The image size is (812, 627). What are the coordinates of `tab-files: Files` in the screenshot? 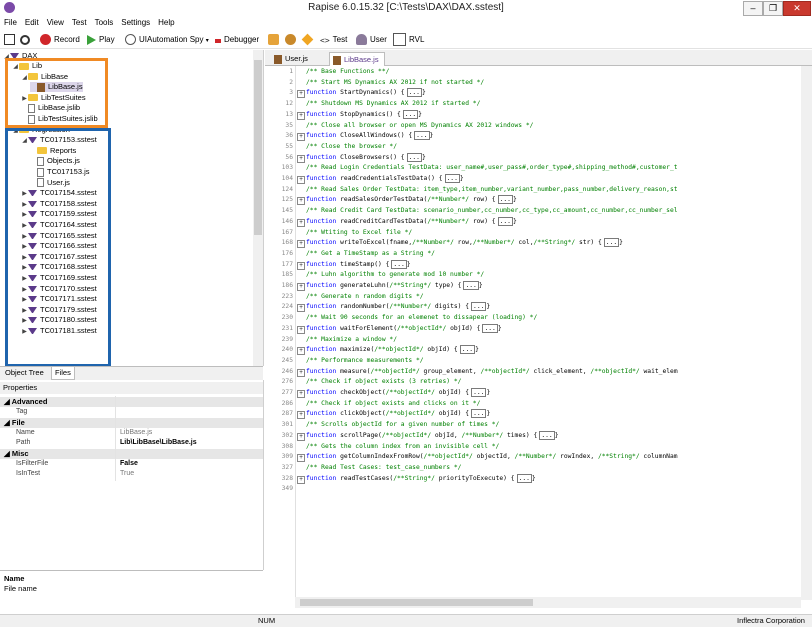 It's located at (63, 373).